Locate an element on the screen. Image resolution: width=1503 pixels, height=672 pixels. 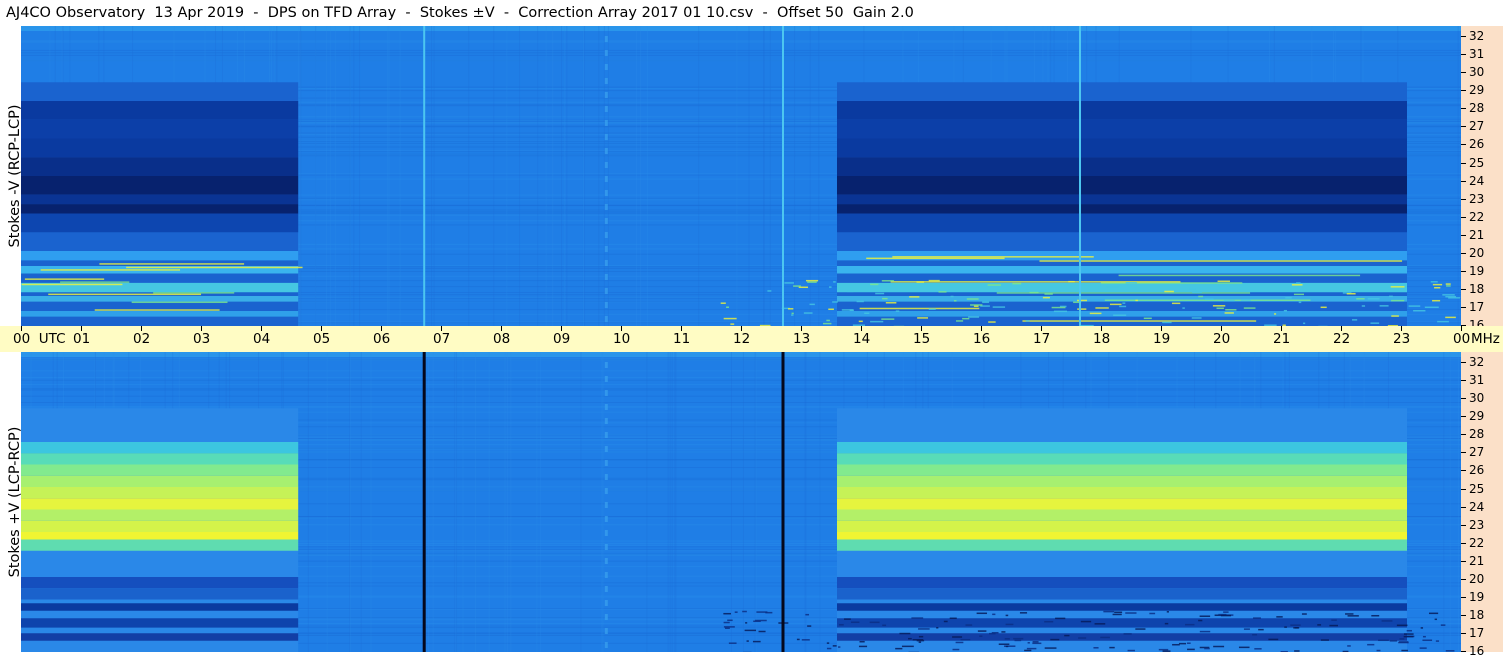
time-tick-label: 19 is located at coordinates (1162, 339).